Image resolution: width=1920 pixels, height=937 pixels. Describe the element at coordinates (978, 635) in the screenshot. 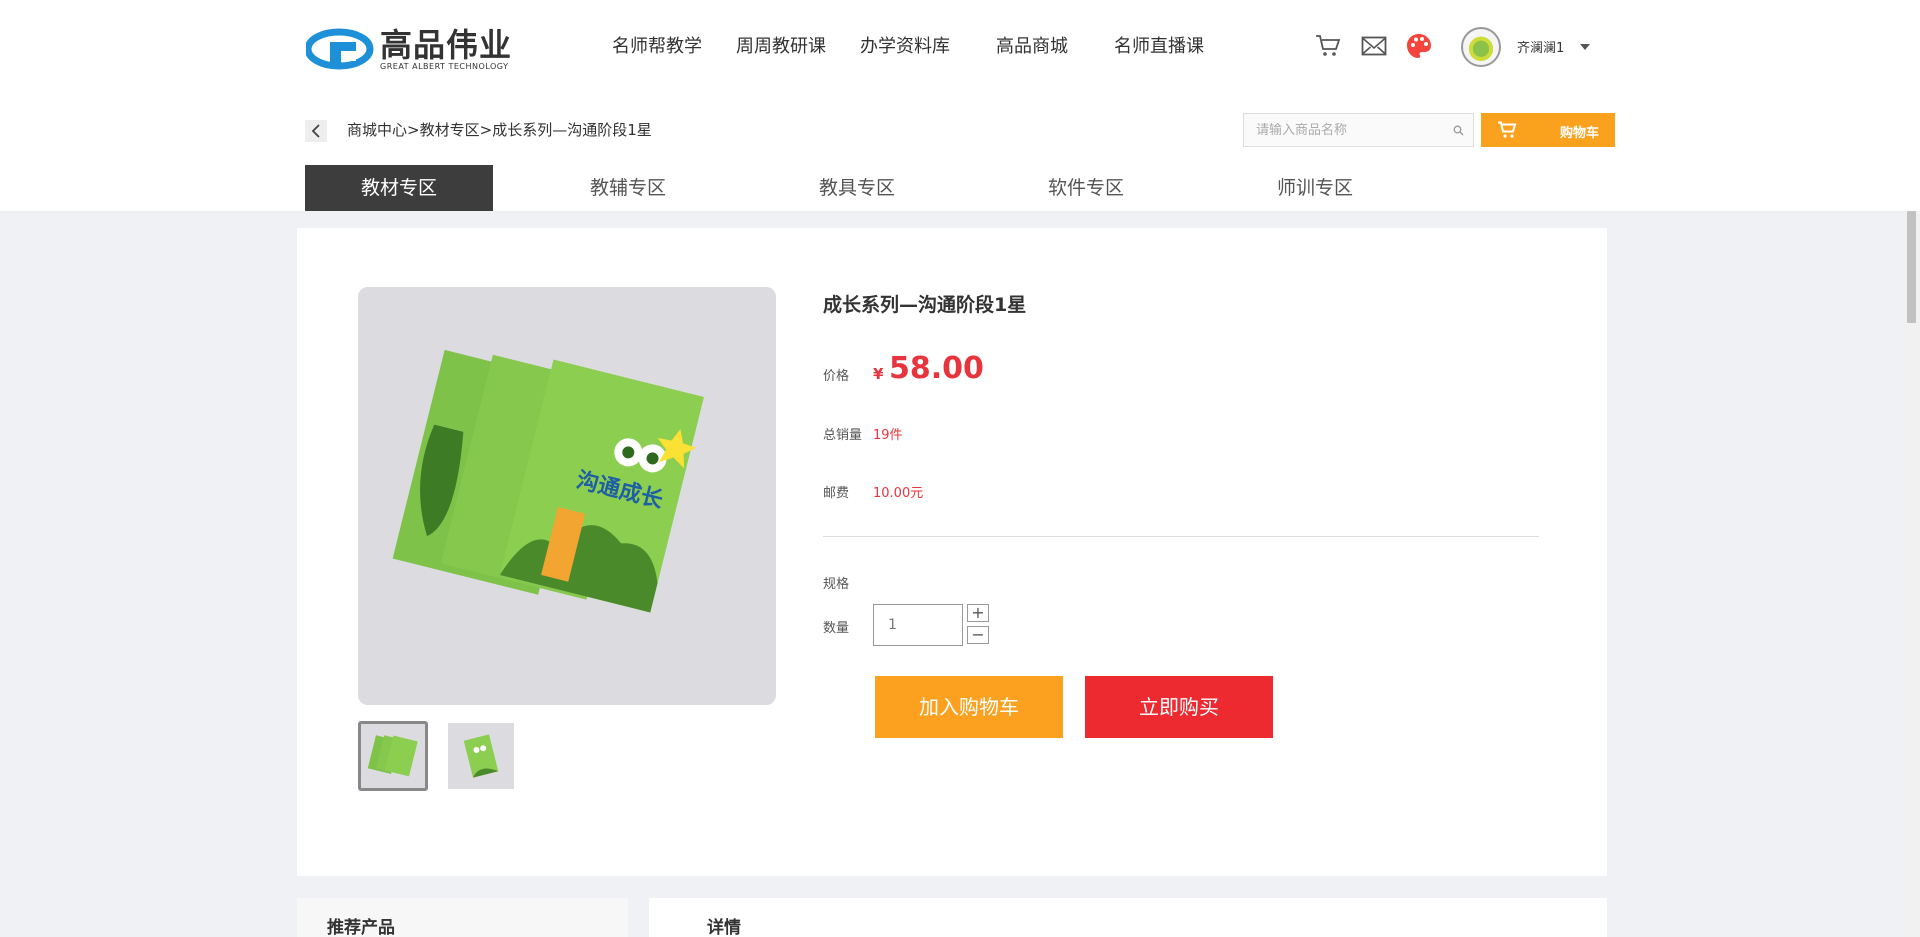

I see `quantity-decrement-button: −` at that location.